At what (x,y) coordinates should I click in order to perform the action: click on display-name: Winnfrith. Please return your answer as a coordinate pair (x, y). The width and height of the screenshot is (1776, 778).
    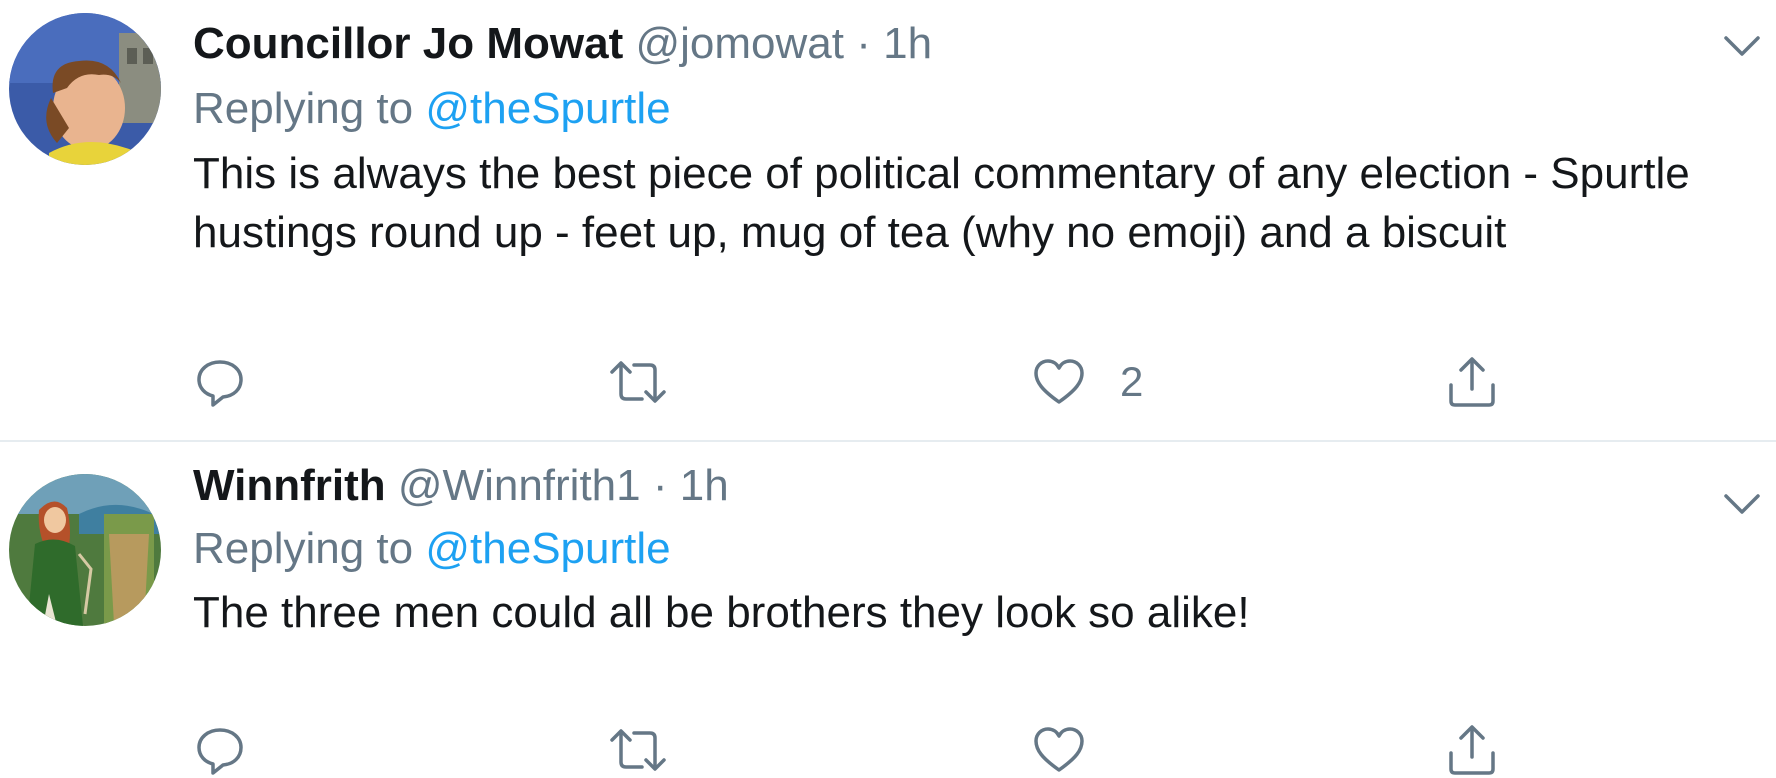
    Looking at the image, I should click on (289, 485).